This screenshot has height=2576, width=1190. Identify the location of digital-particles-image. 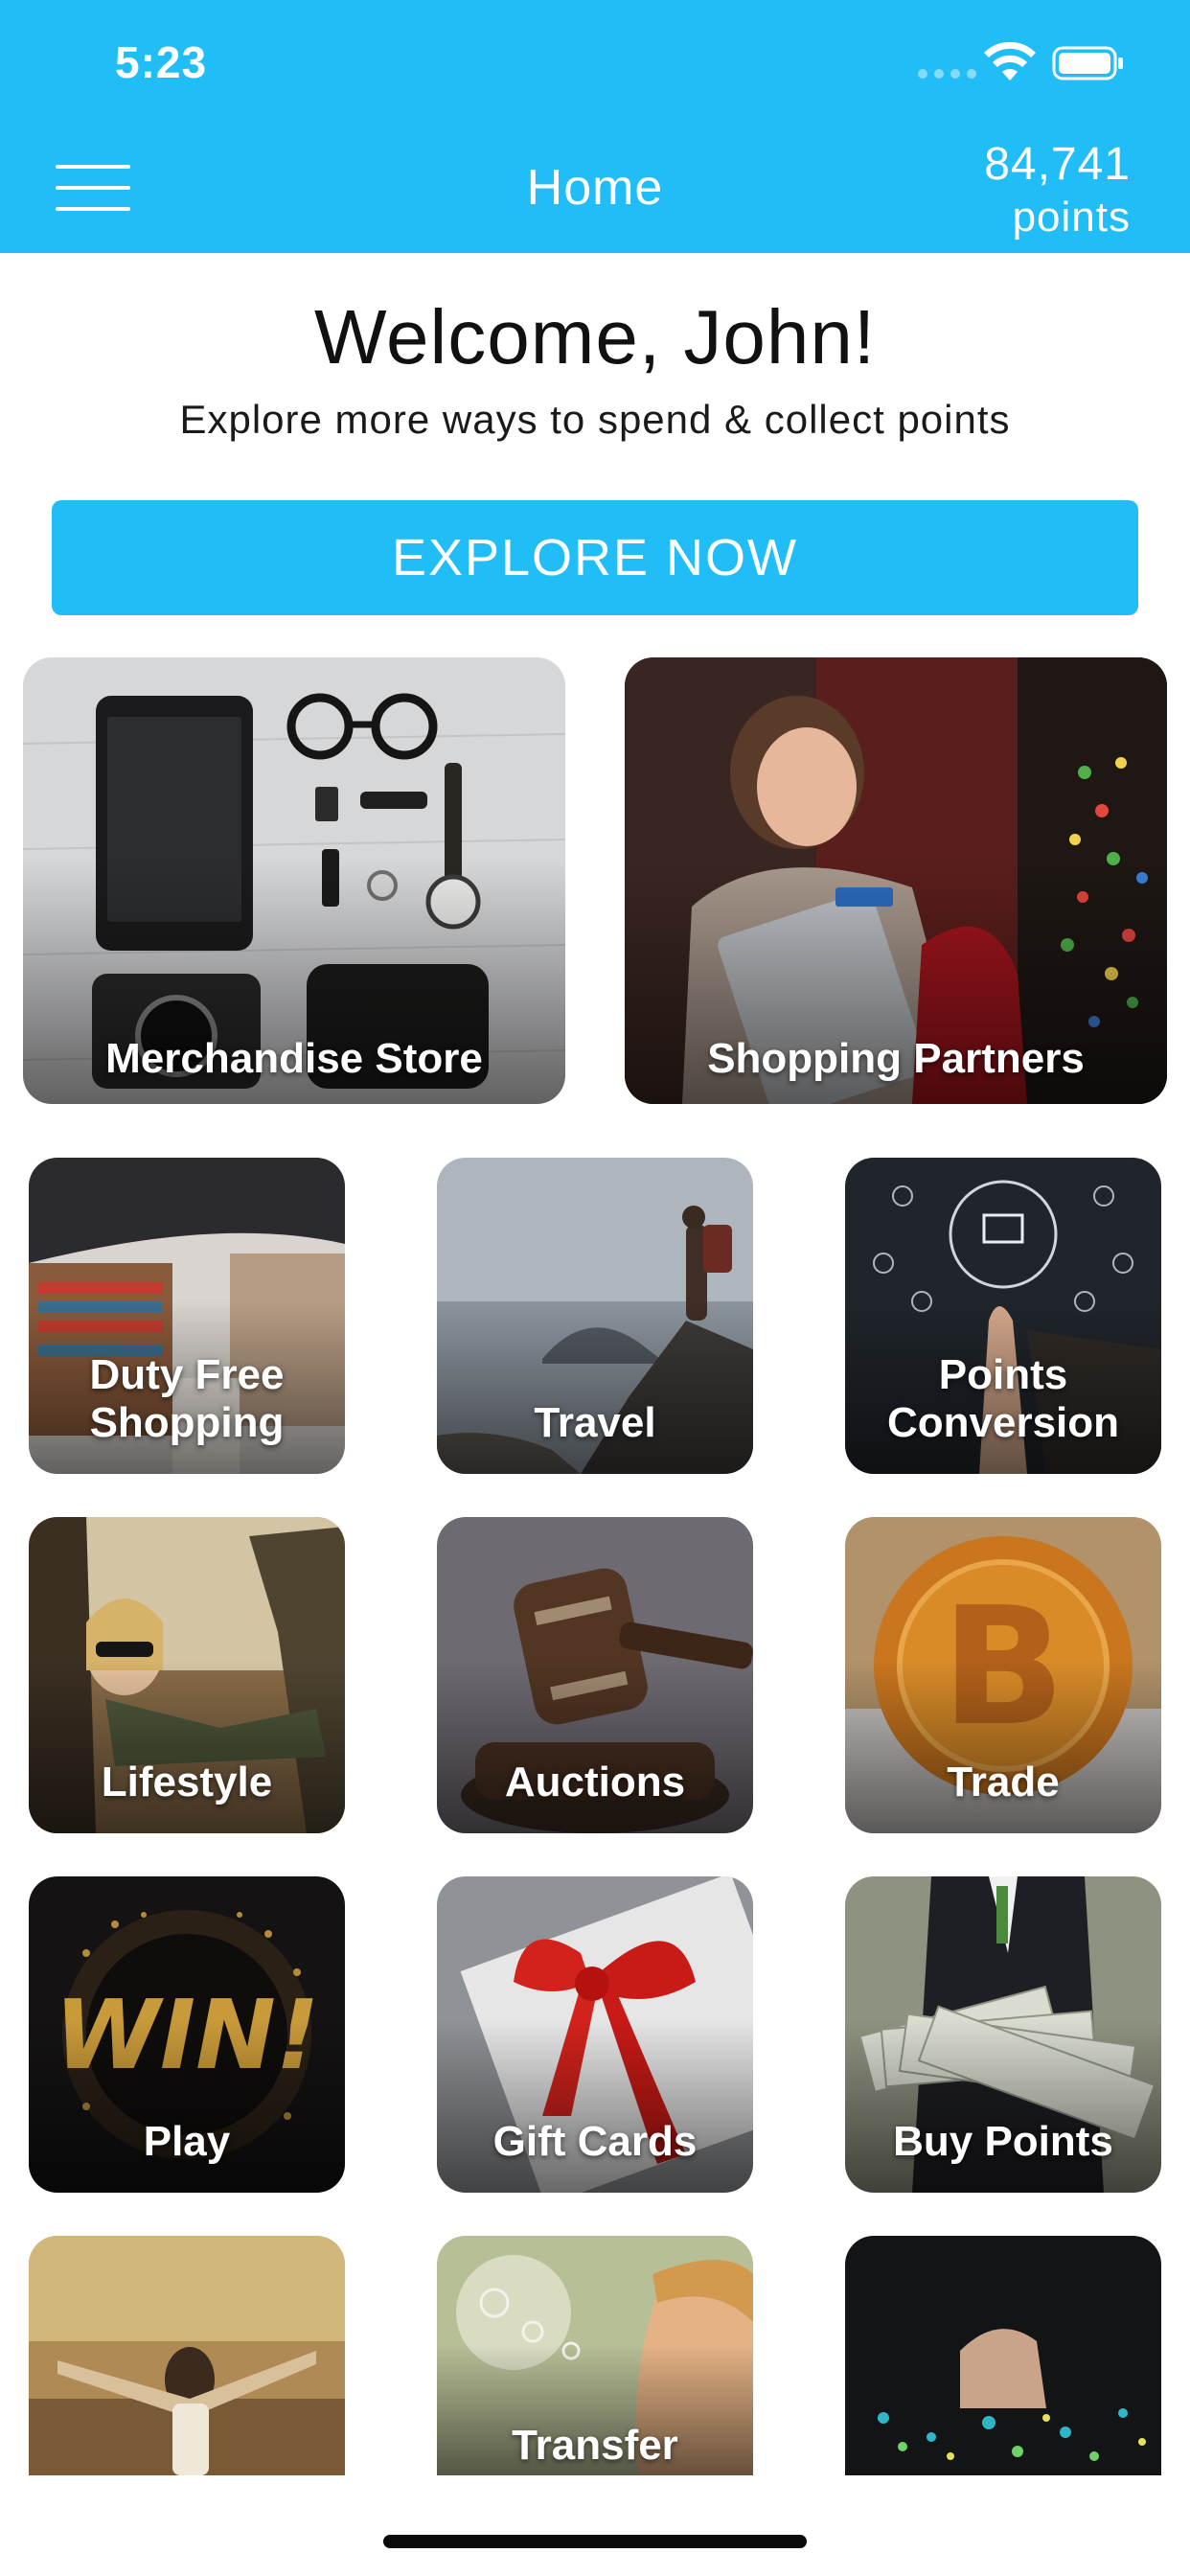
(1003, 2355).